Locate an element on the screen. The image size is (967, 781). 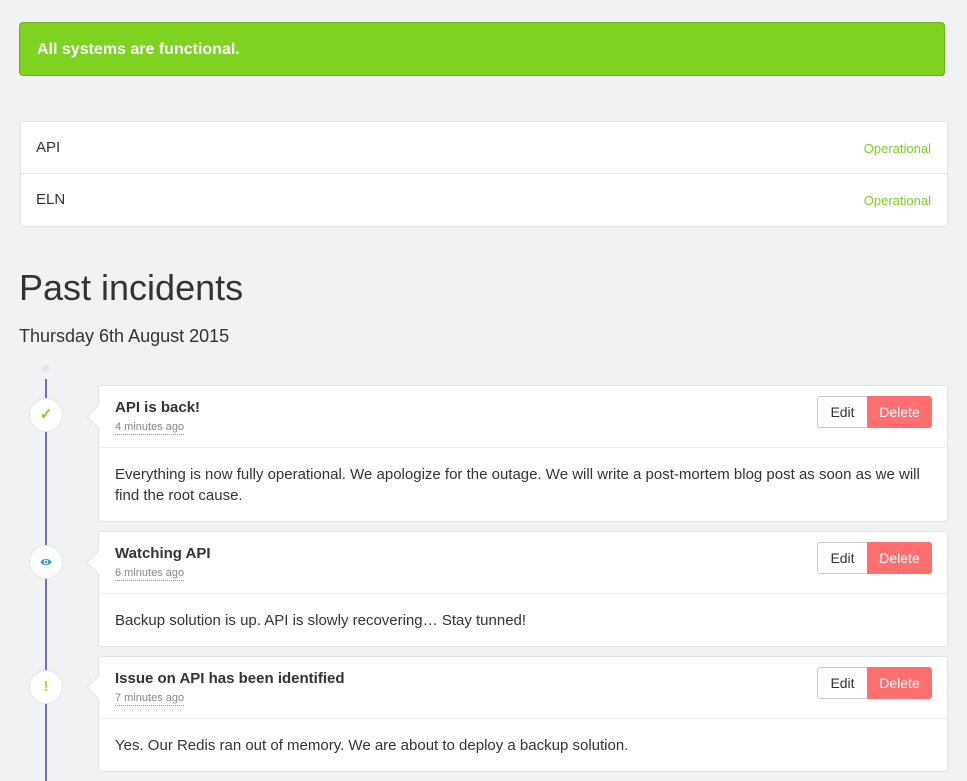
eye-icon is located at coordinates (46, 562).